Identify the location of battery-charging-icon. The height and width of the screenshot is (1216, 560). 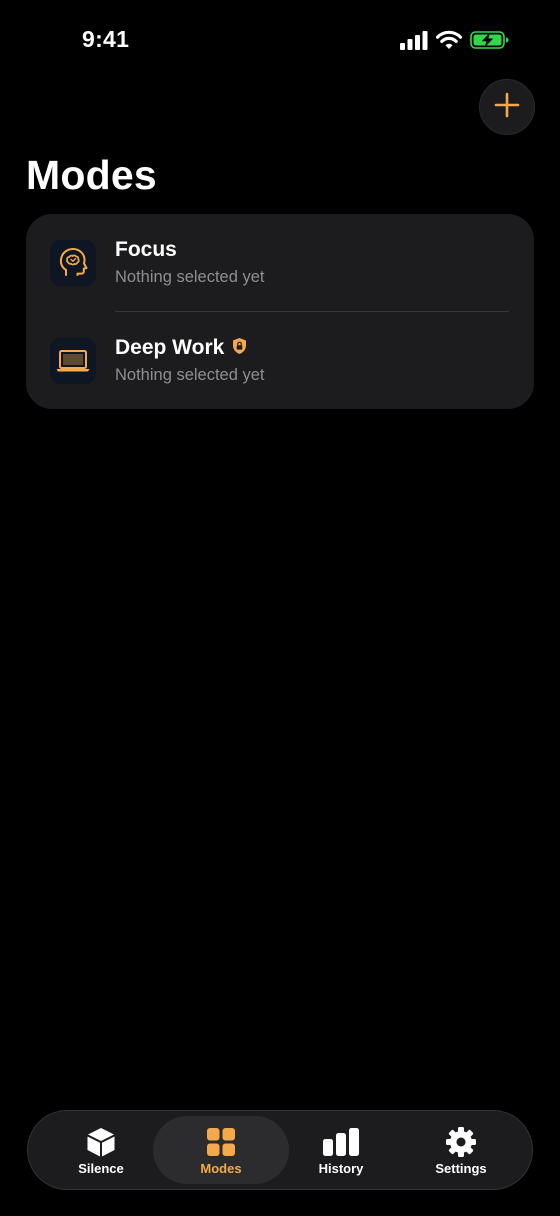
(490, 40).